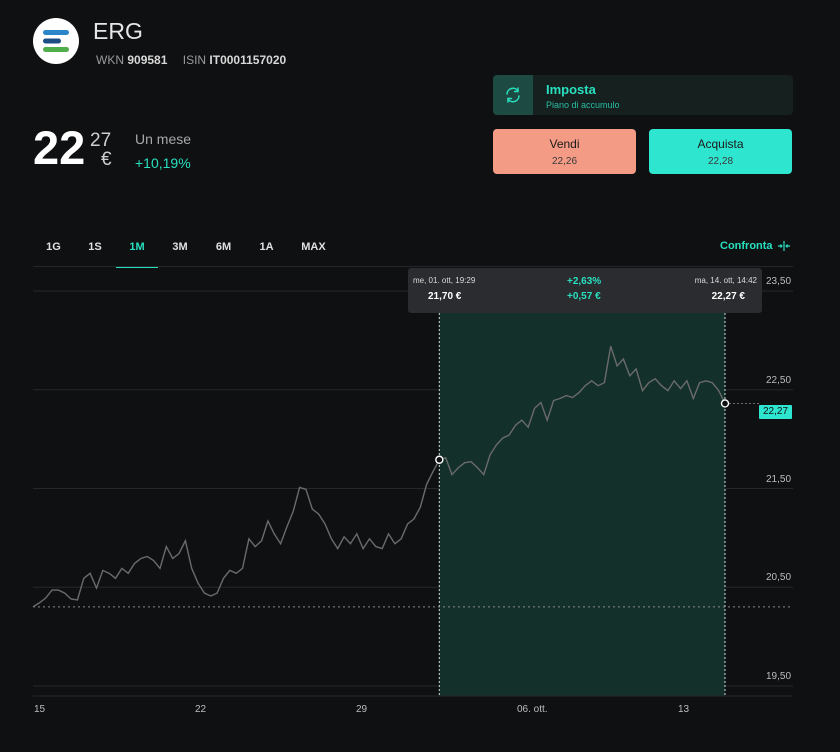 This screenshot has height=752, width=840. I want to click on tab-max: MAX, so click(313, 249).